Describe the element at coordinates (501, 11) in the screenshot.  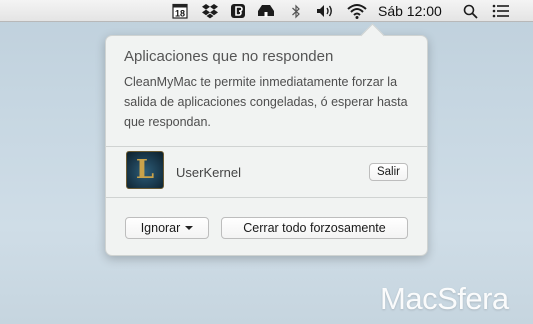
I see `list-icon` at that location.